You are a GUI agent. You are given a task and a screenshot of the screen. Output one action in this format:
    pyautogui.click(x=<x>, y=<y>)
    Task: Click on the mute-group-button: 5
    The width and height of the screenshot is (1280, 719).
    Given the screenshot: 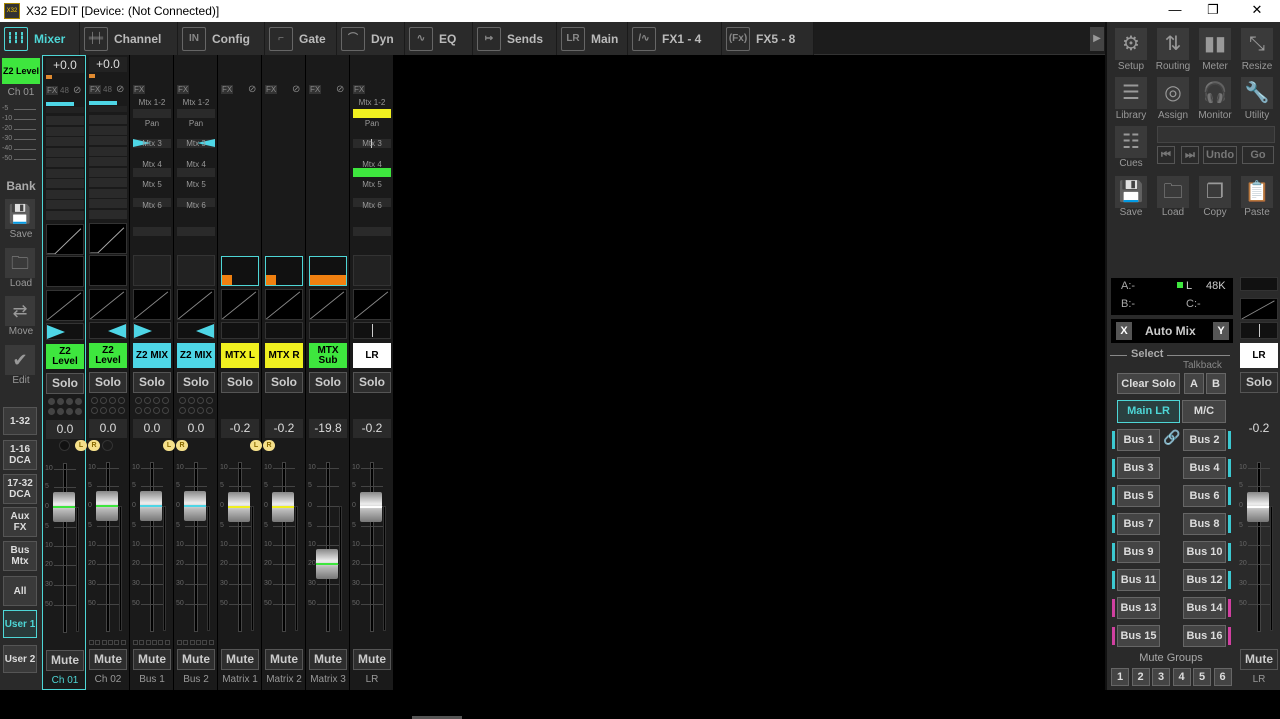 What is the action you would take?
    pyautogui.click(x=1202, y=677)
    